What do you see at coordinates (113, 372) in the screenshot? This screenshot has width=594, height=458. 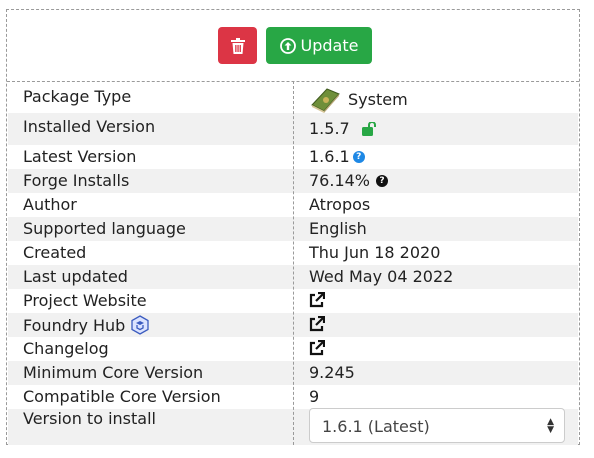 I see `min-core-label: Minimum Core Version` at bounding box center [113, 372].